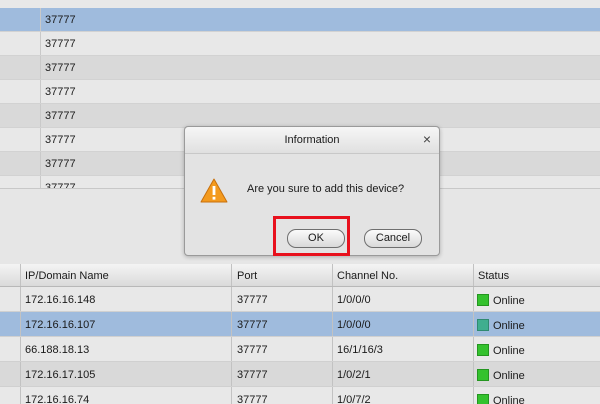  I want to click on dialog-titlebar: Information ×, so click(312, 140).